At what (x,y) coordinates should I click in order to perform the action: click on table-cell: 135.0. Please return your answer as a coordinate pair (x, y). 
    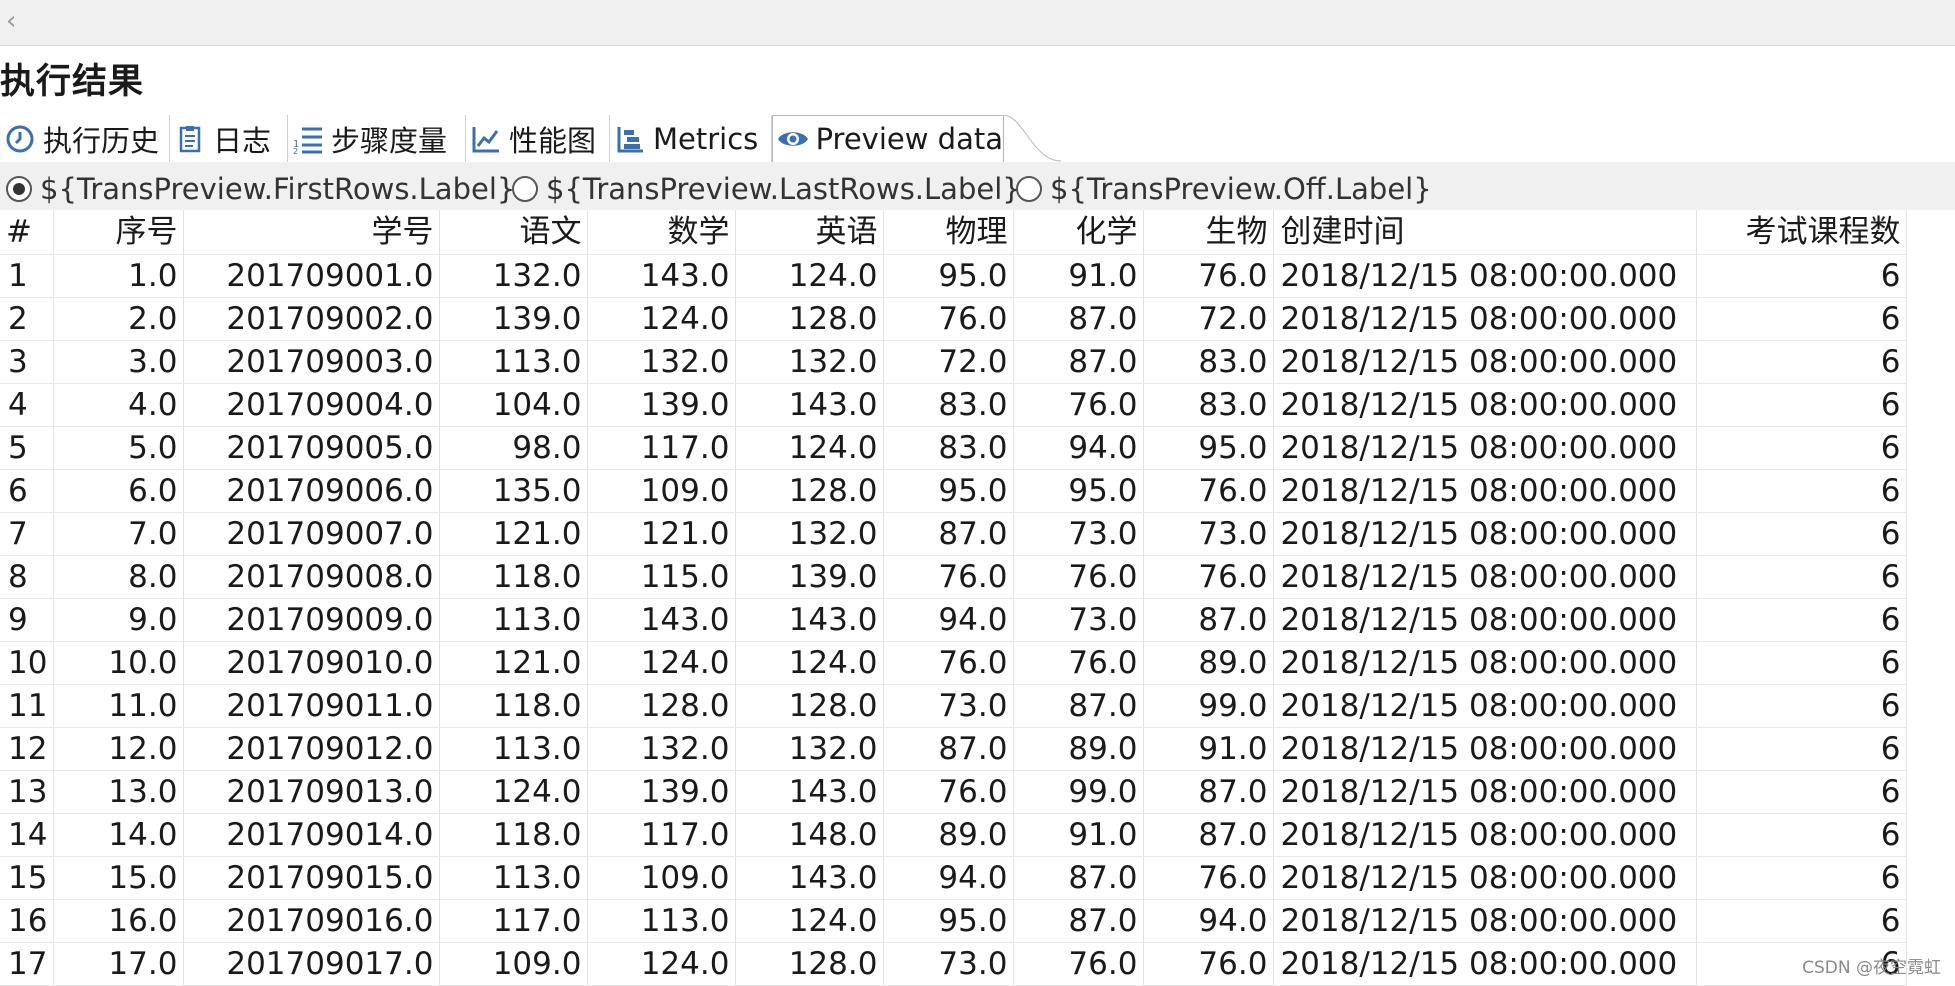
    Looking at the image, I should click on (514, 491).